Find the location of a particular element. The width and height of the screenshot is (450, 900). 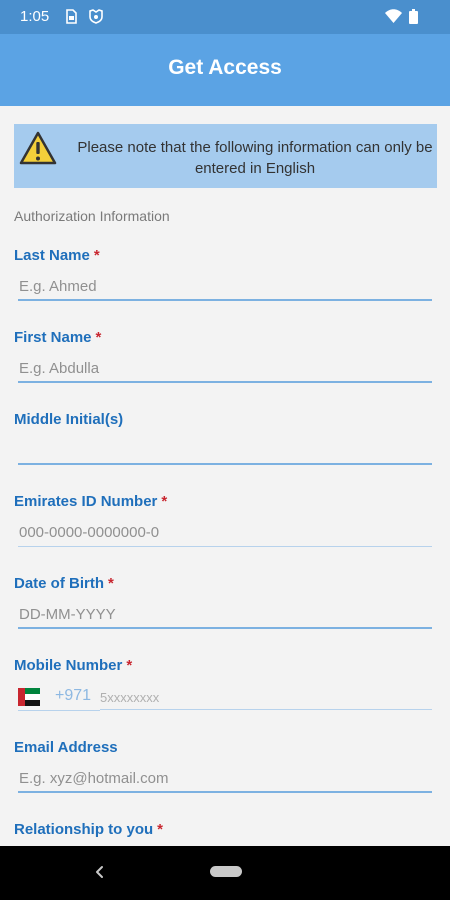

relationship-label: Relationship to you * is located at coordinates (88, 829).